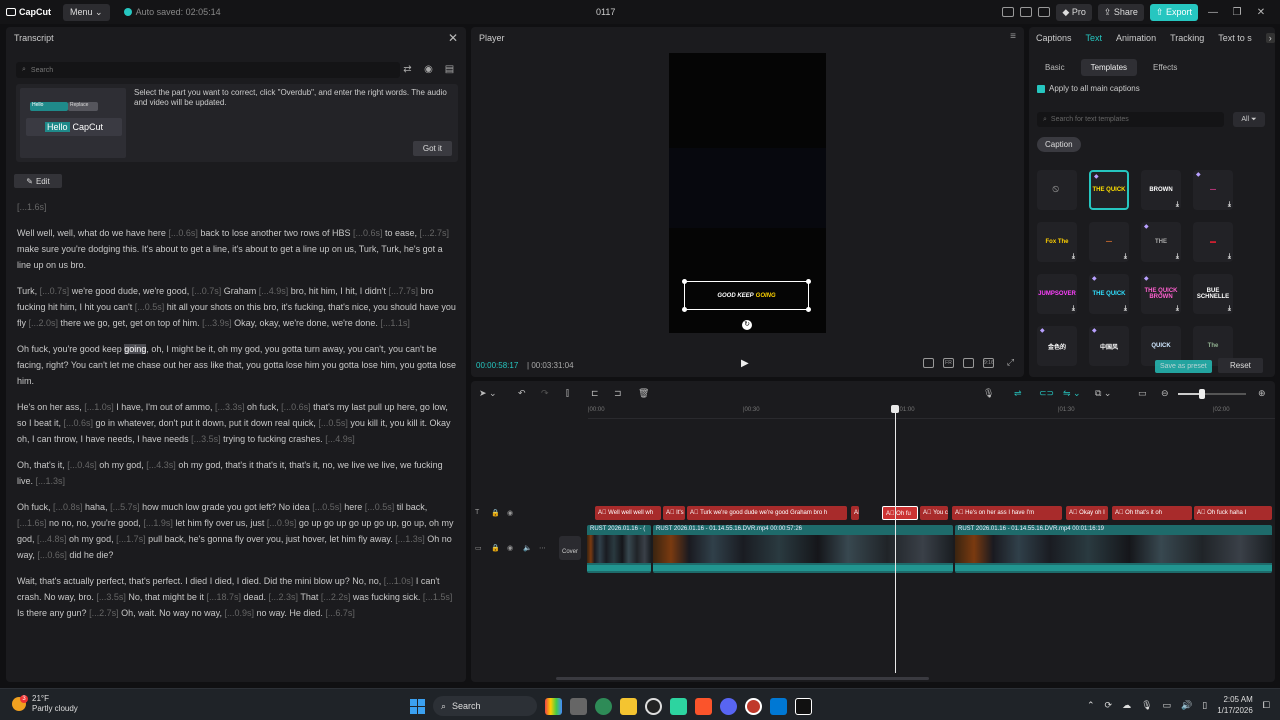 This screenshot has width=1280, height=720. I want to click on split-right-icon: ⊐, so click(618, 393).